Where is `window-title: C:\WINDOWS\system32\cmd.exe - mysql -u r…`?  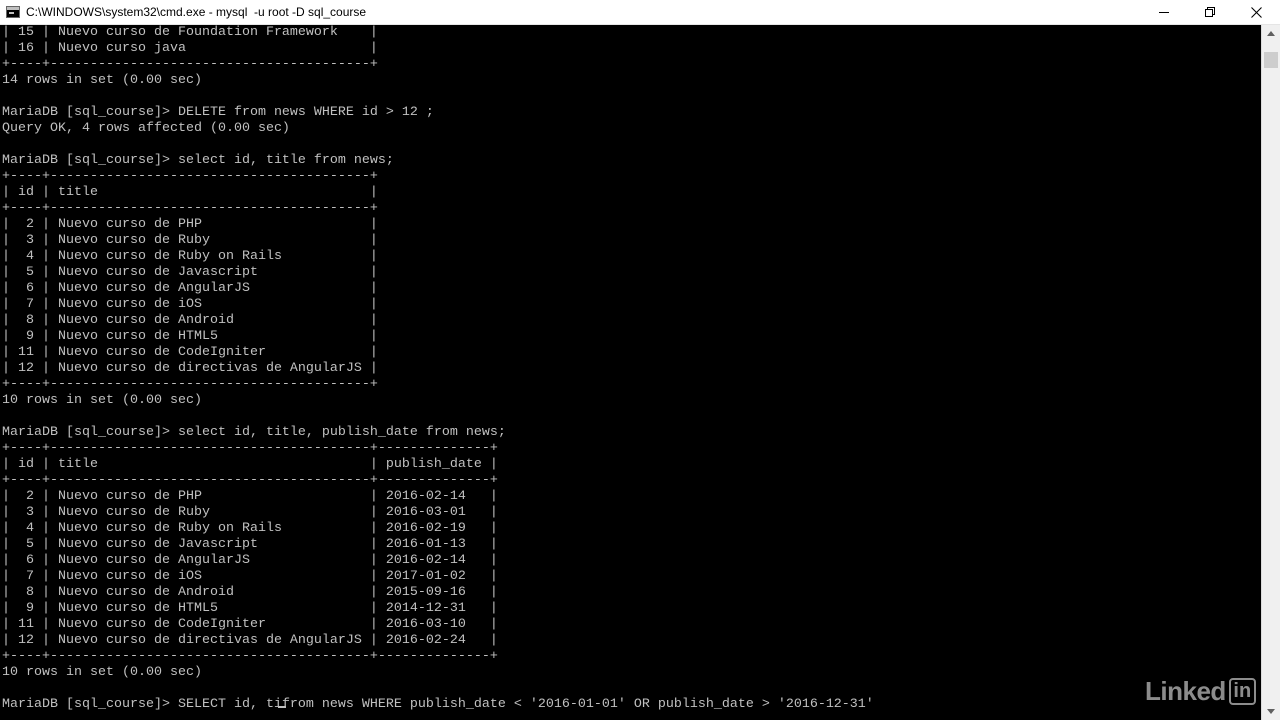 window-title: C:\WINDOWS\system32\cmd.exe - mysql -u r… is located at coordinates (196, 12).